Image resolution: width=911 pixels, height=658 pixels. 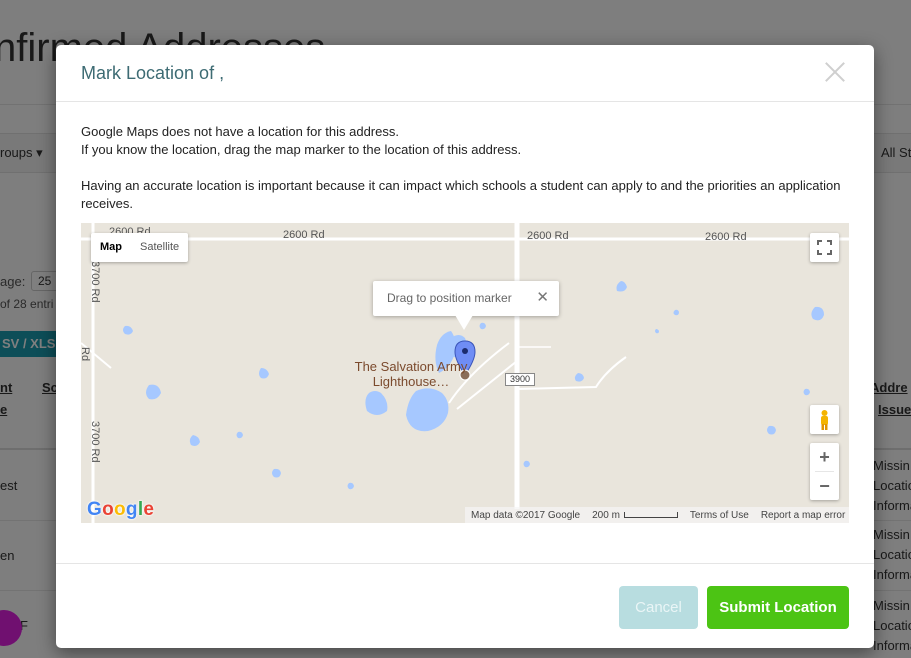 What do you see at coordinates (835, 72) in the screenshot?
I see `close-icon` at bounding box center [835, 72].